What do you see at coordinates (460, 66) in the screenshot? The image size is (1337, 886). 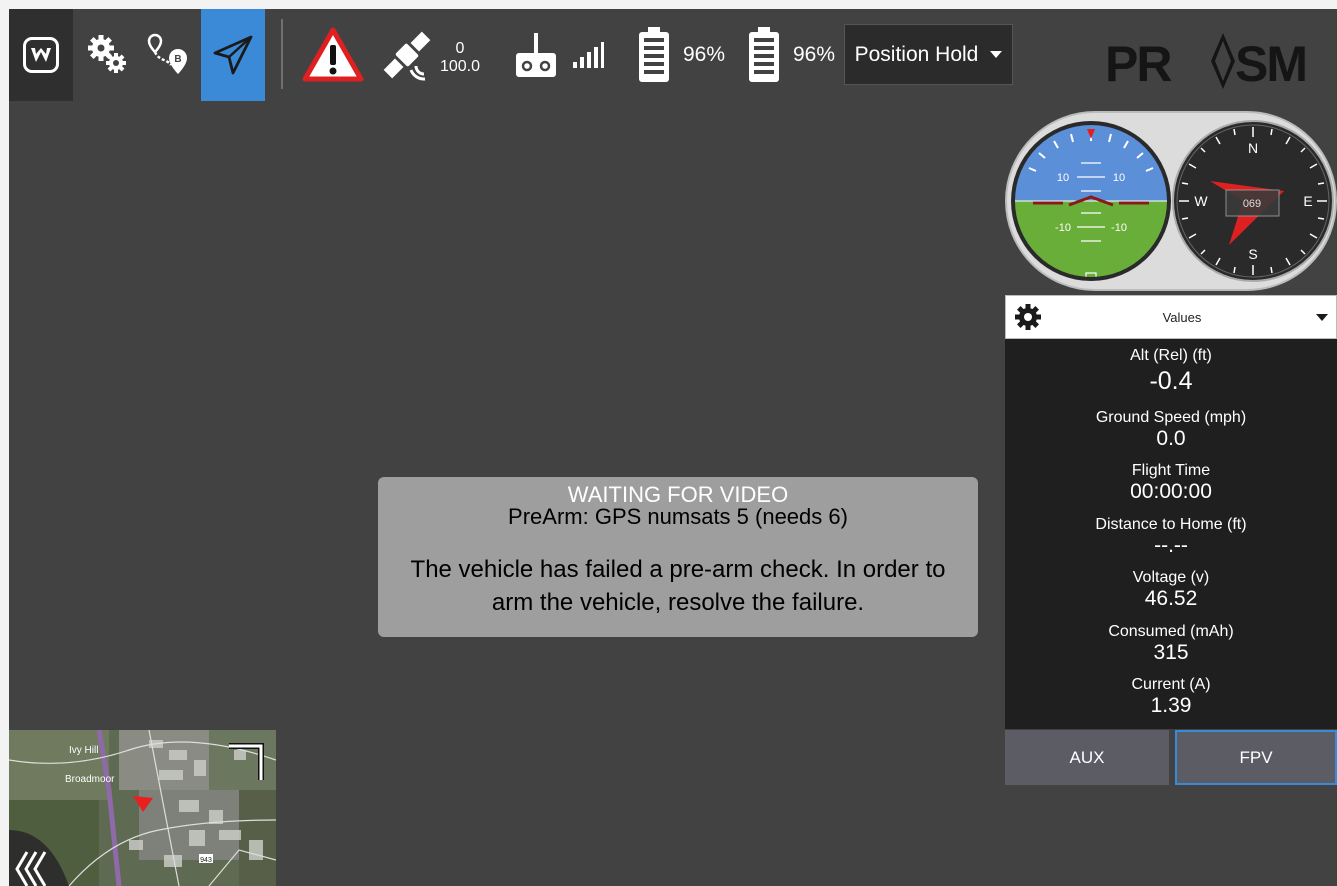 I see `gps-hdop: 100.0` at bounding box center [460, 66].